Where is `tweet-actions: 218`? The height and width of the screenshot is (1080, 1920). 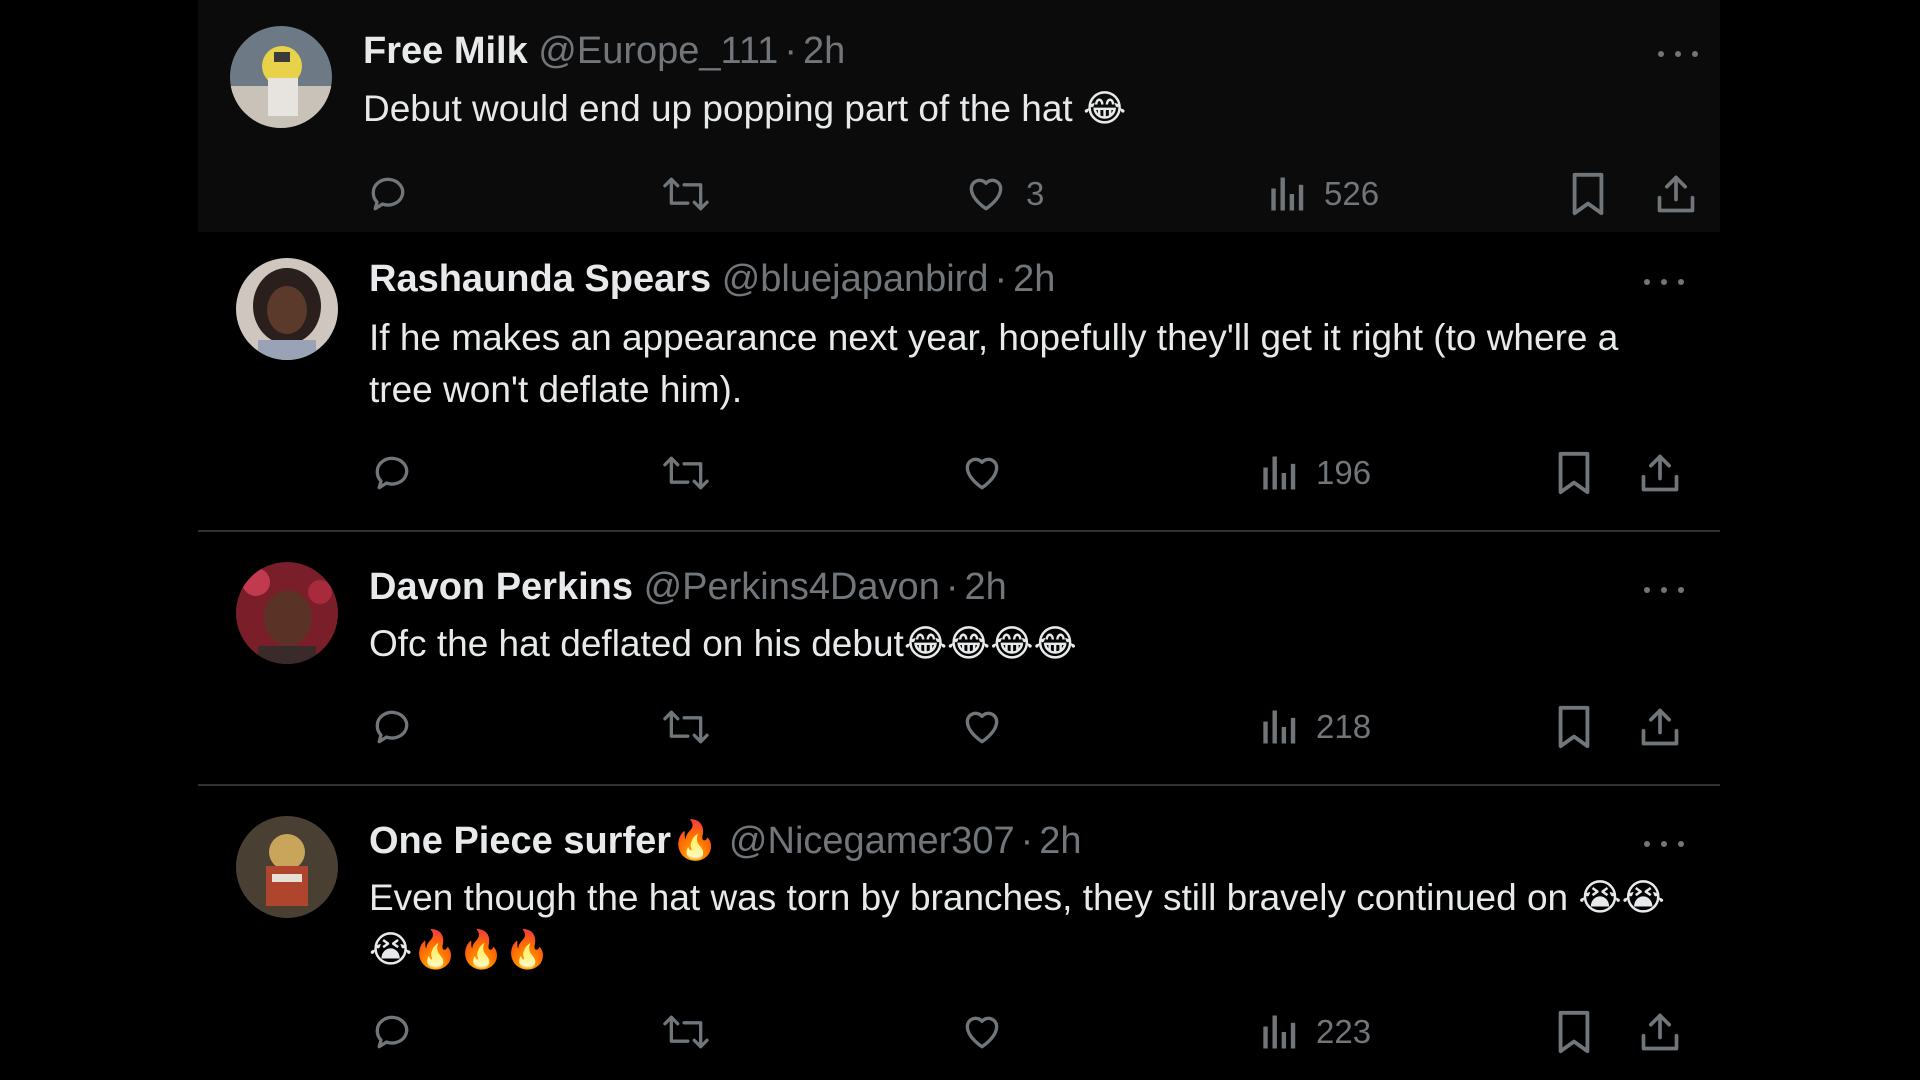
tweet-actions: 218 is located at coordinates (959, 727).